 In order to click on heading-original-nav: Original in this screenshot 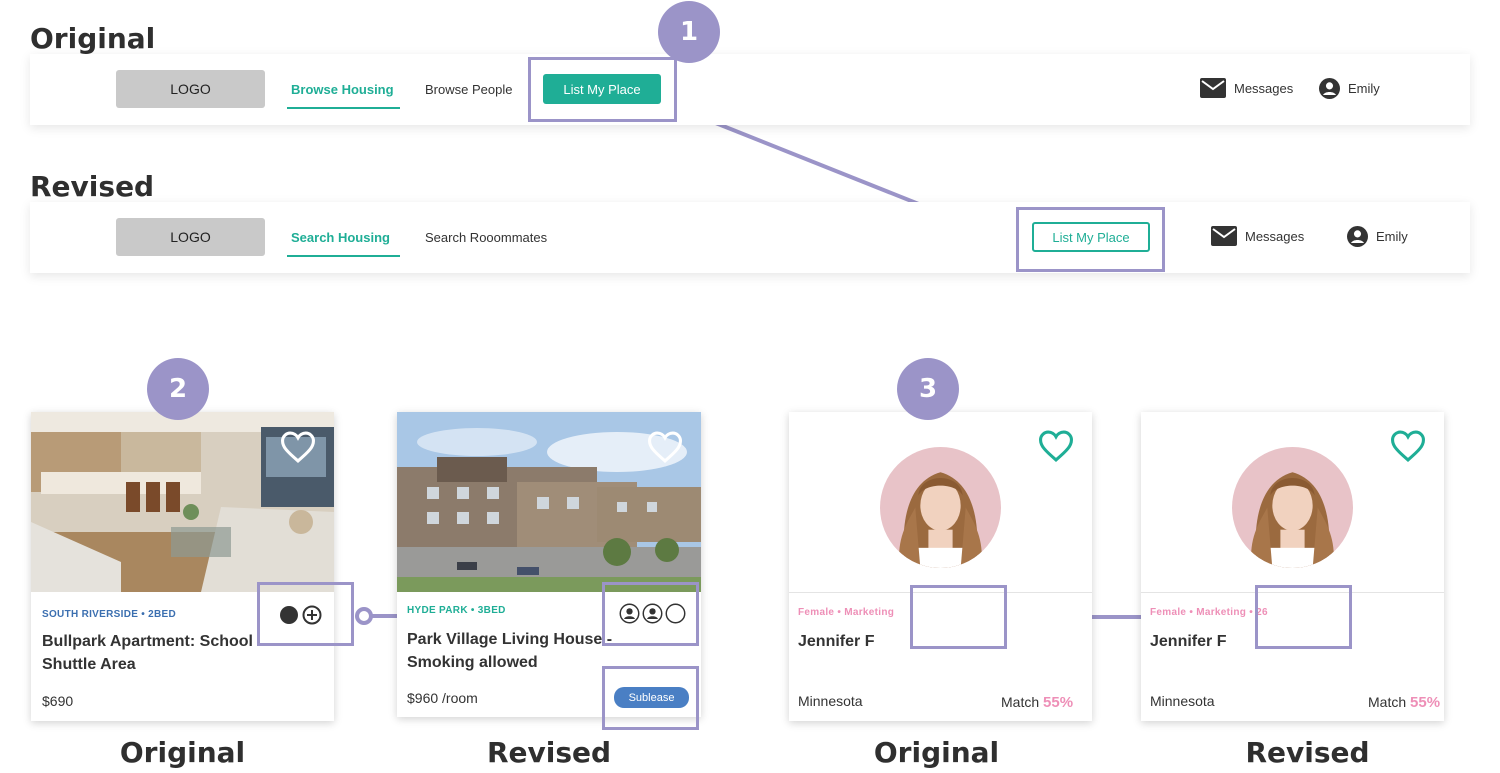, I will do `click(93, 38)`.